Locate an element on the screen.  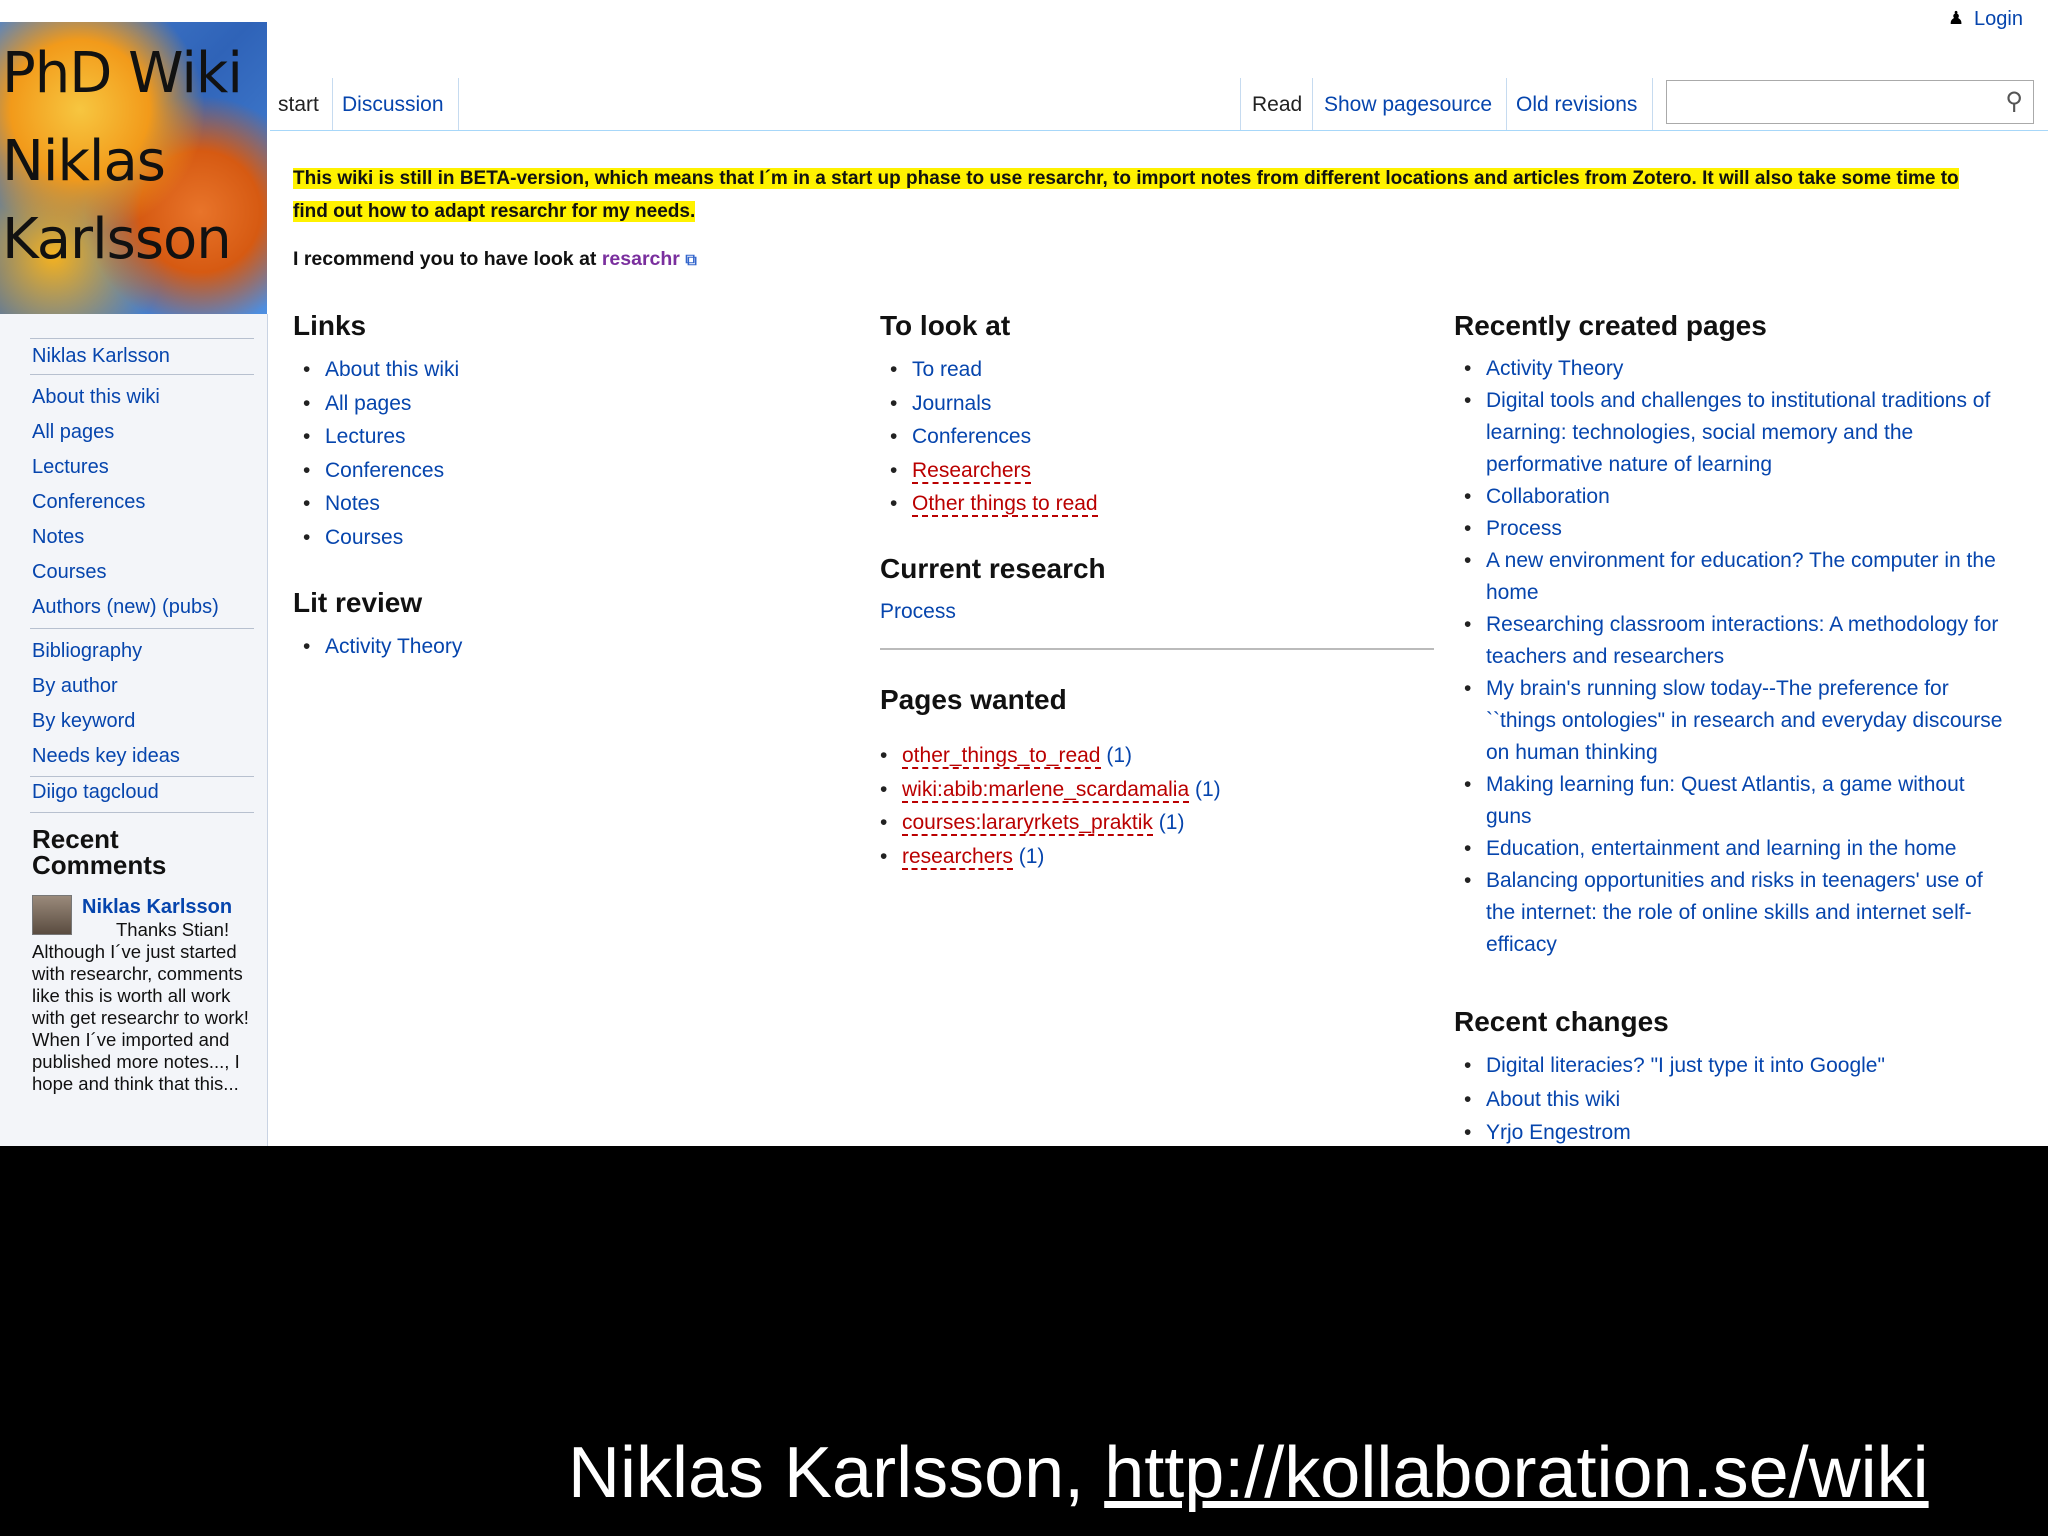
list-item: wiki:abib:marlene_scardamalia (1) is located at coordinates (1045, 790).